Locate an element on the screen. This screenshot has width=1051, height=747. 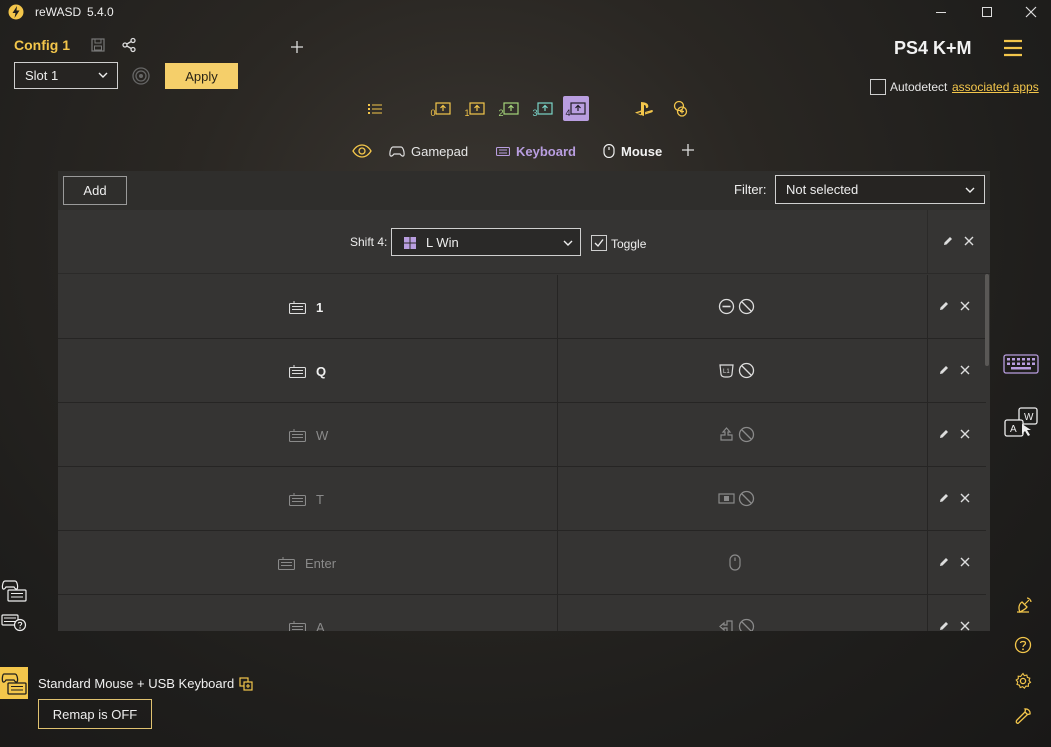
close-window-button is located at coordinates (1029, 12).